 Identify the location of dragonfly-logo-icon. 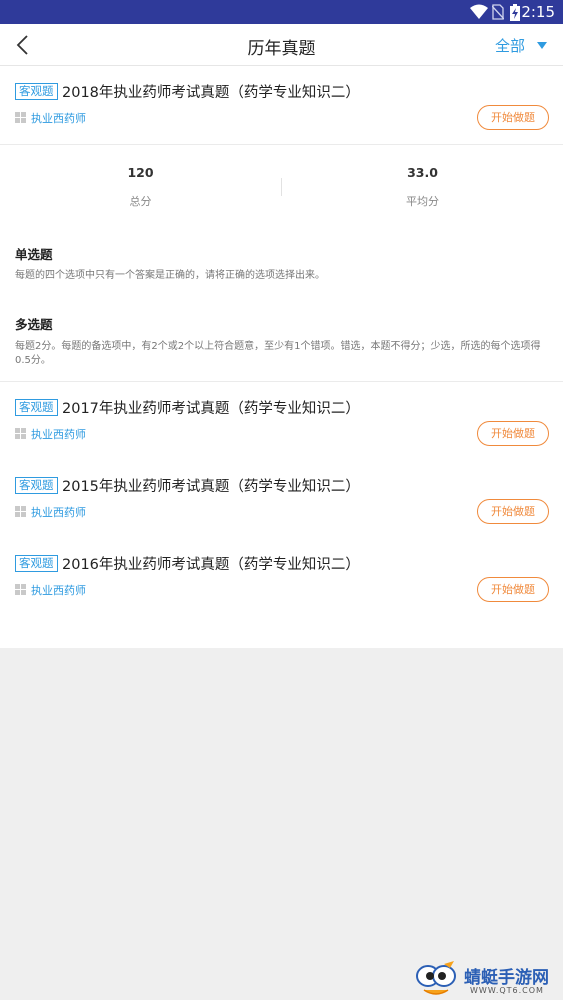
(436, 978).